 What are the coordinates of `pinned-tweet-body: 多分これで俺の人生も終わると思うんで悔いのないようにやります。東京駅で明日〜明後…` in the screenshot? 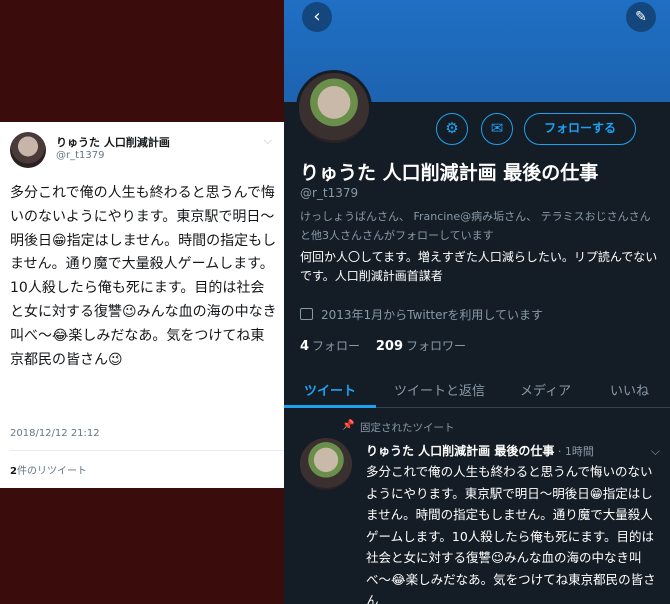 It's located at (511, 534).